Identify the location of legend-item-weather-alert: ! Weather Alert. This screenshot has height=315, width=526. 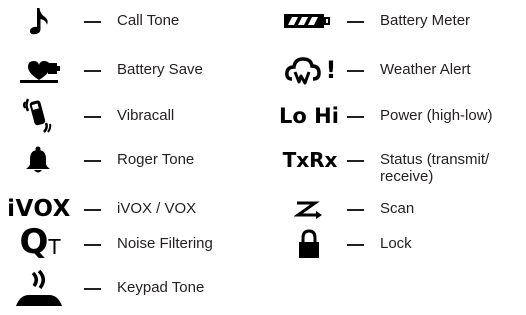
(398, 70).